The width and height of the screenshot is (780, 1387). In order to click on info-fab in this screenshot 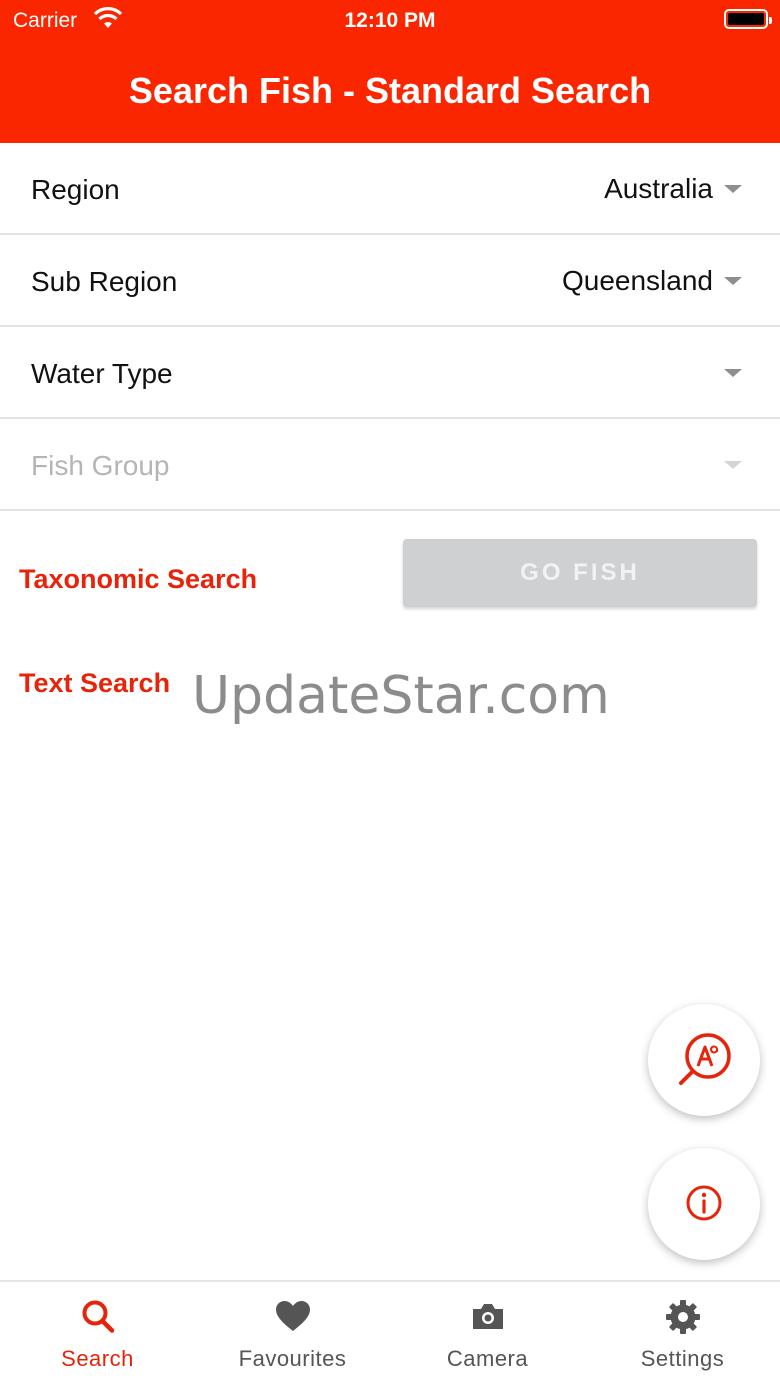, I will do `click(704, 1204)`.